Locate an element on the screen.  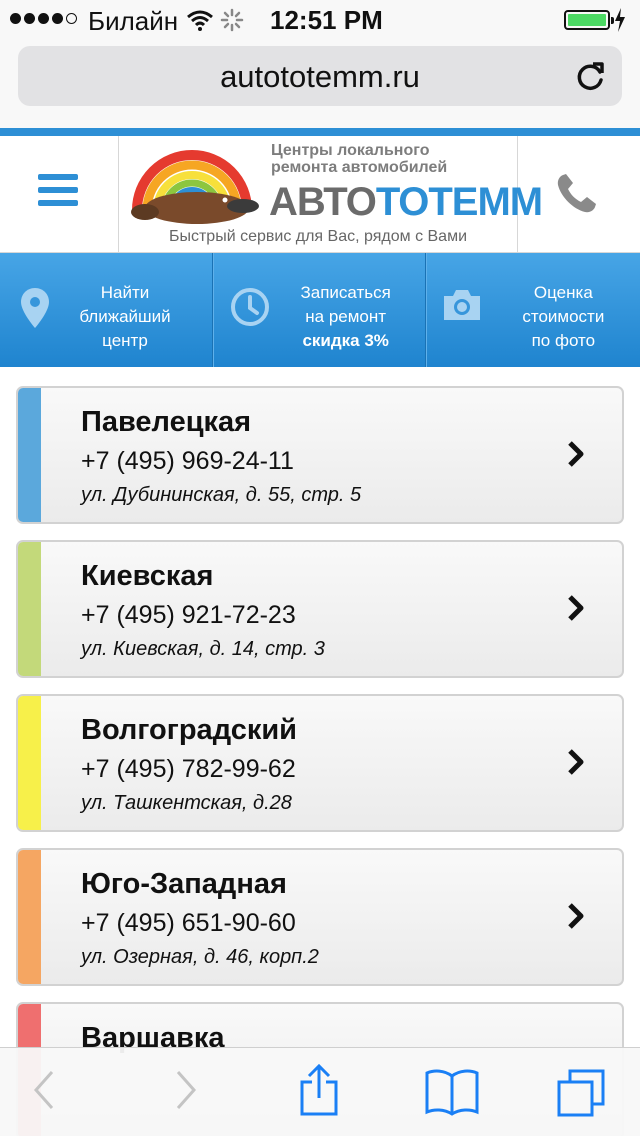
bookmarks-icon is located at coordinates (452, 1092).